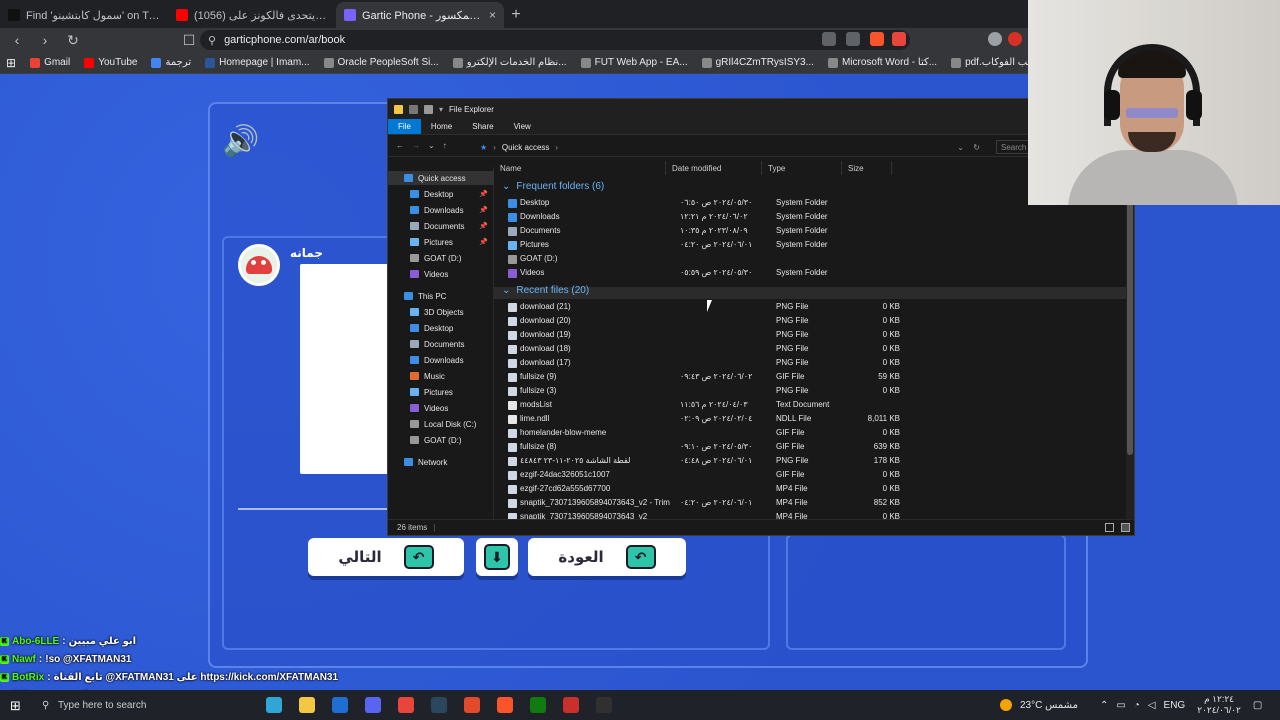 This screenshot has width=1280, height=720. I want to click on weather-sun-icon, so click(1006, 705).